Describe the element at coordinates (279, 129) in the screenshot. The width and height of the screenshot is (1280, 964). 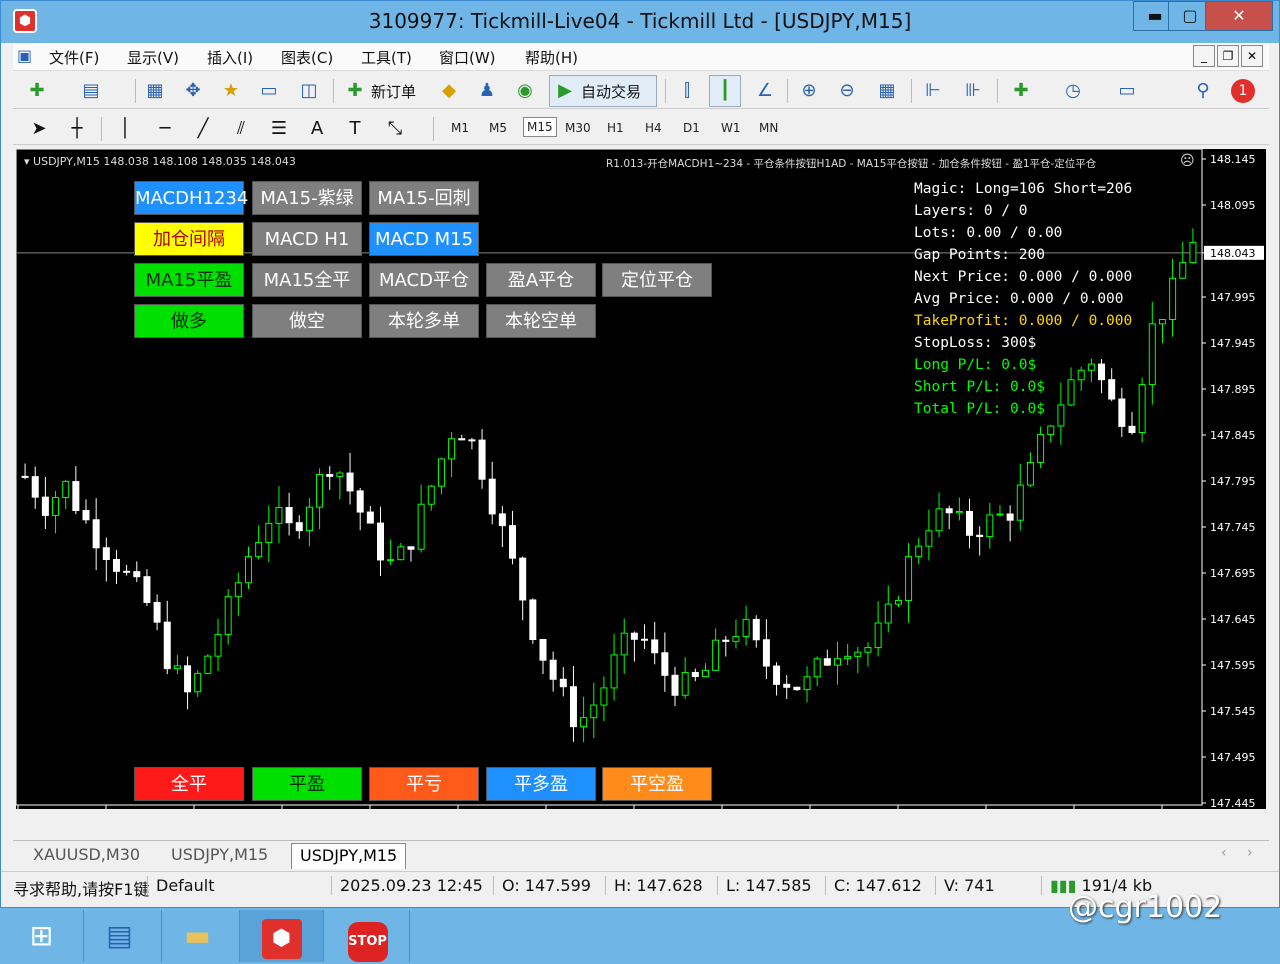
I see `fibonacci-icon: ☰` at that location.